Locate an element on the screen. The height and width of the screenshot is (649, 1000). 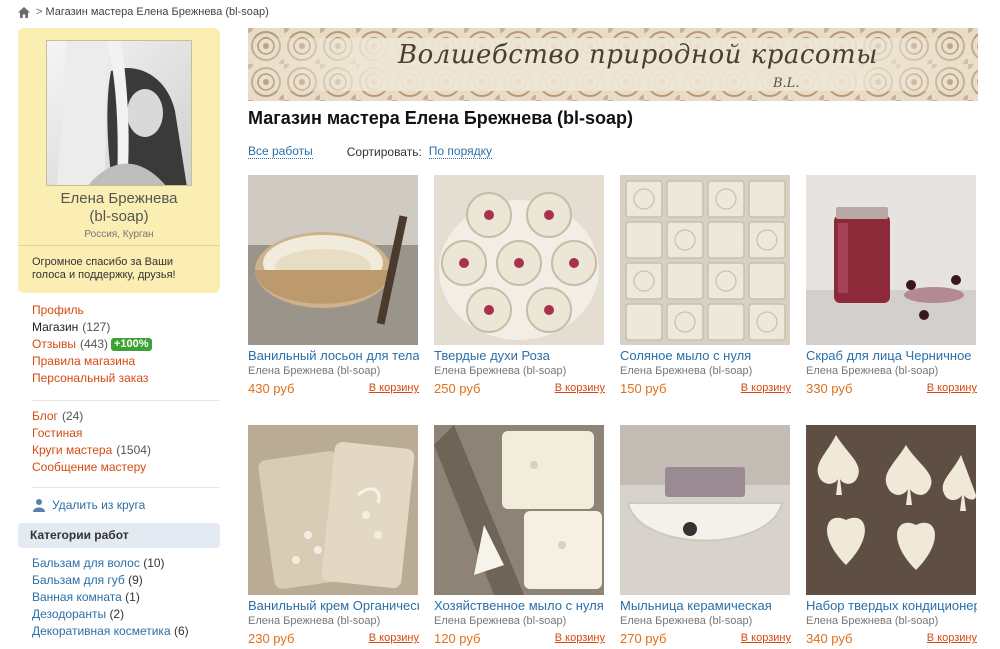
sort-dropdown: По порядку is located at coordinates (460, 151).